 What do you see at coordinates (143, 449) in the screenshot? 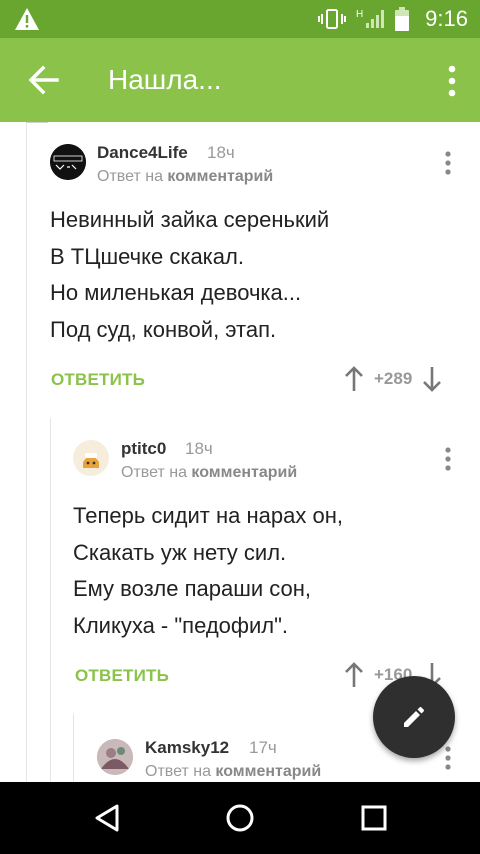
I see `comment-author: ptitc0` at bounding box center [143, 449].